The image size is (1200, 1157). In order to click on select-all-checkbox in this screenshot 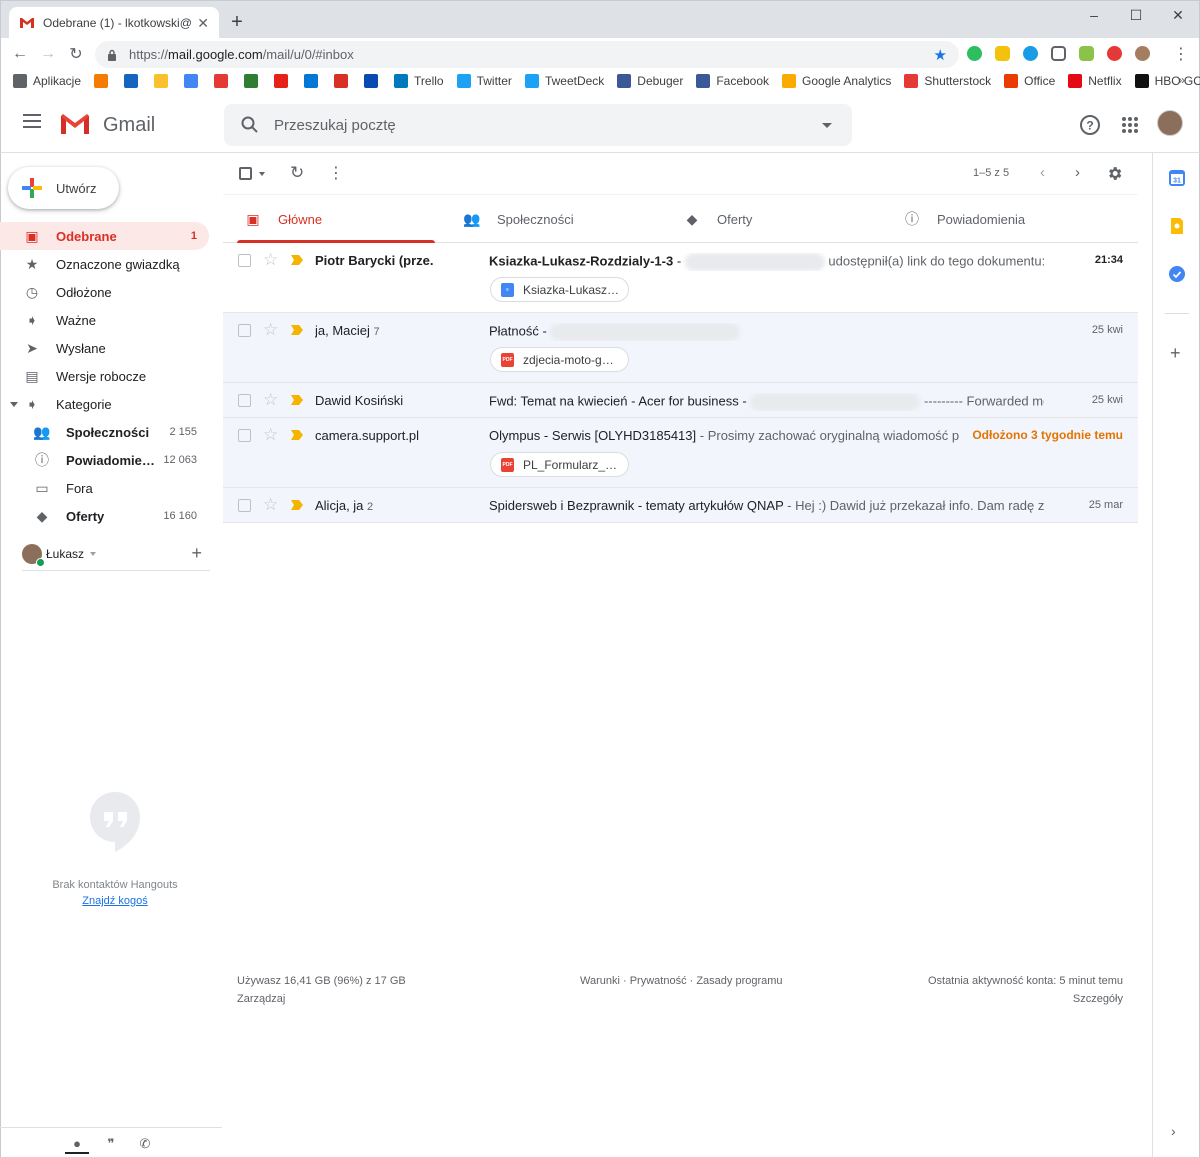, I will do `click(245, 173)`.